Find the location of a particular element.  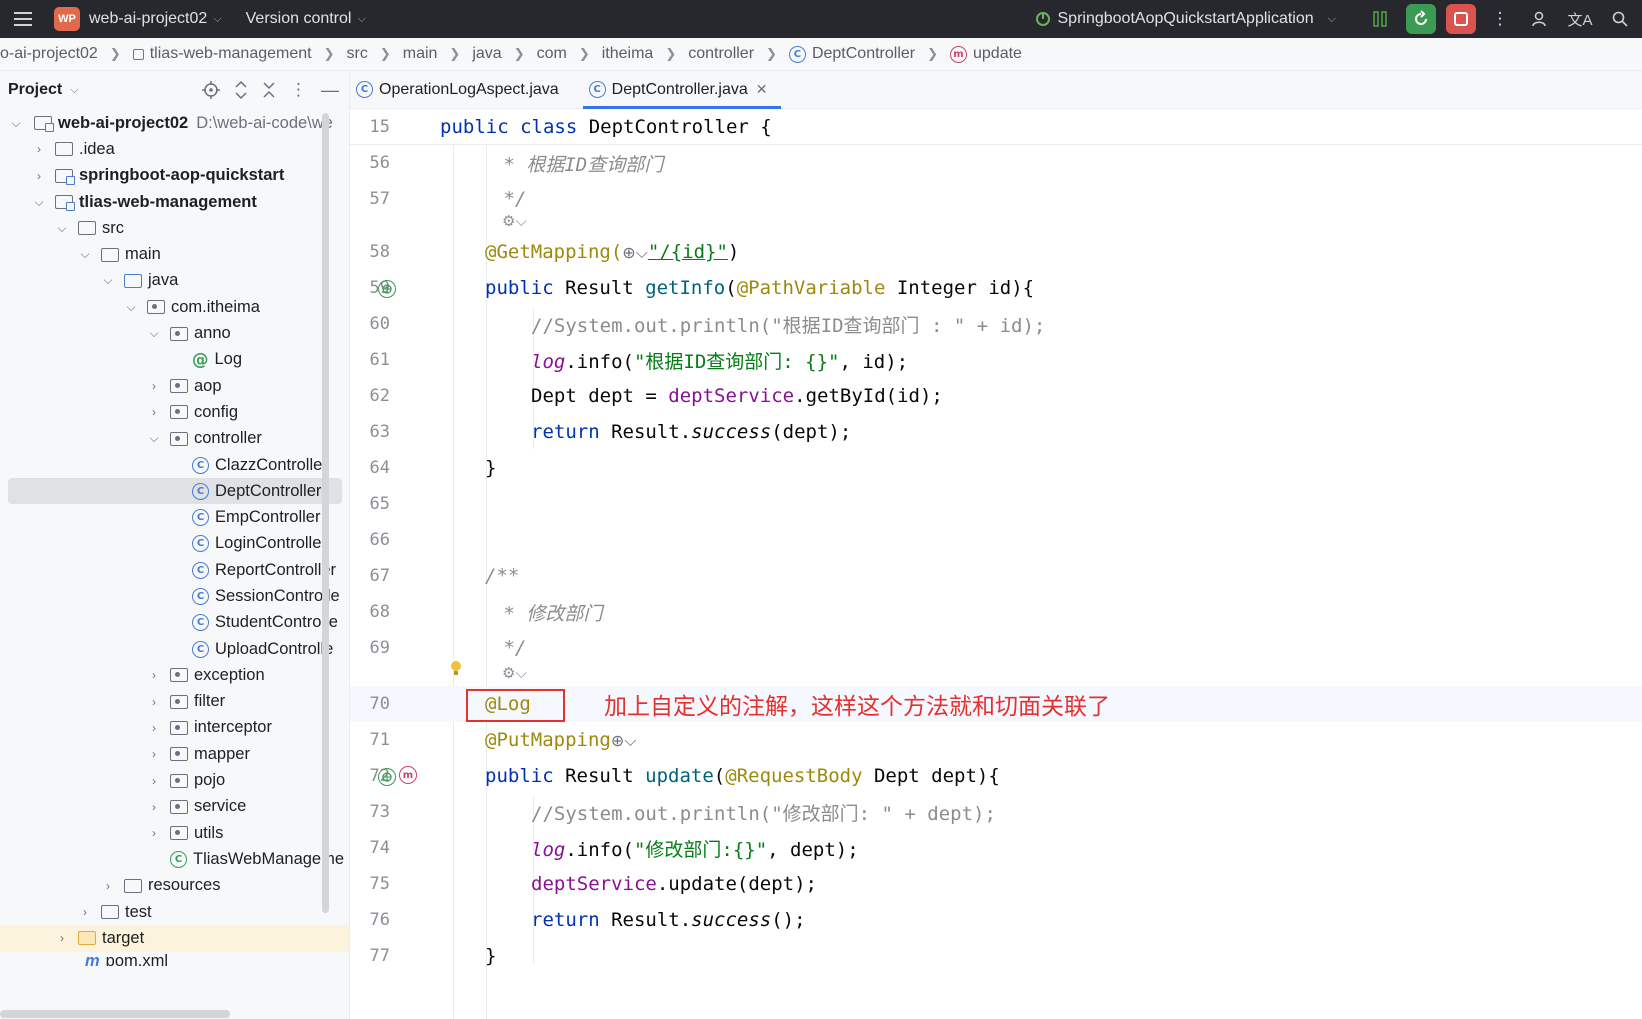

rerun-button is located at coordinates (1421, 19).